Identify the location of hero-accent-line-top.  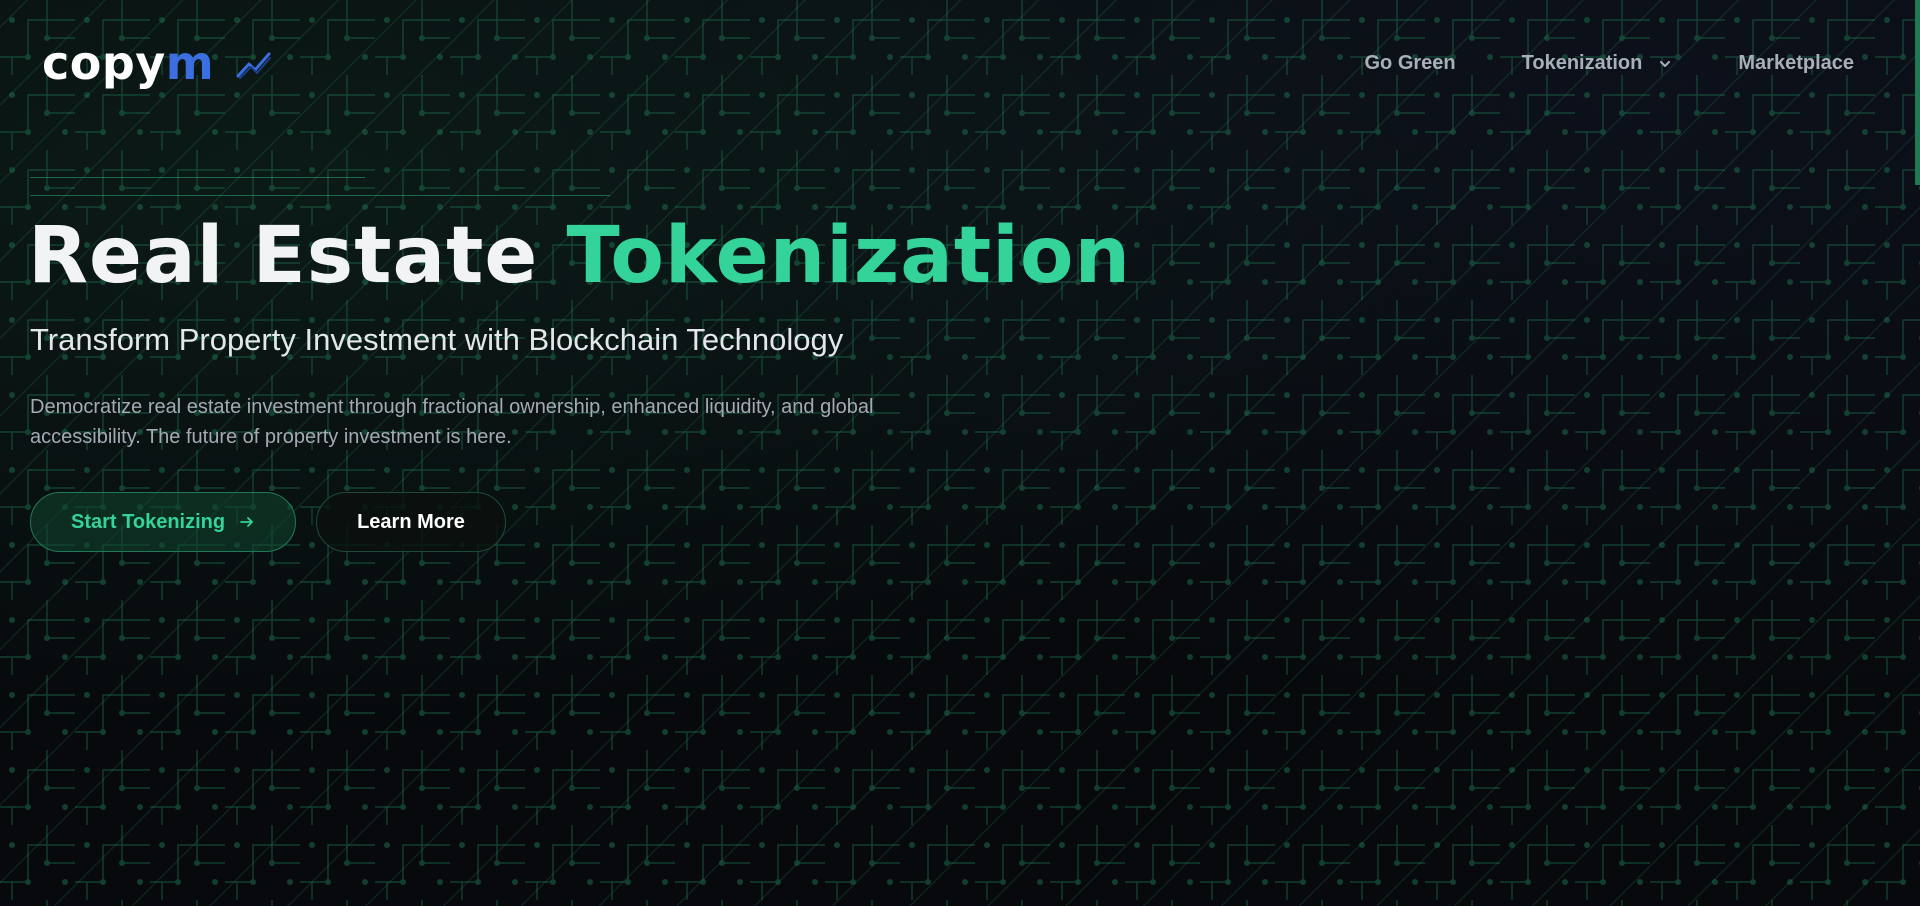
(197, 177).